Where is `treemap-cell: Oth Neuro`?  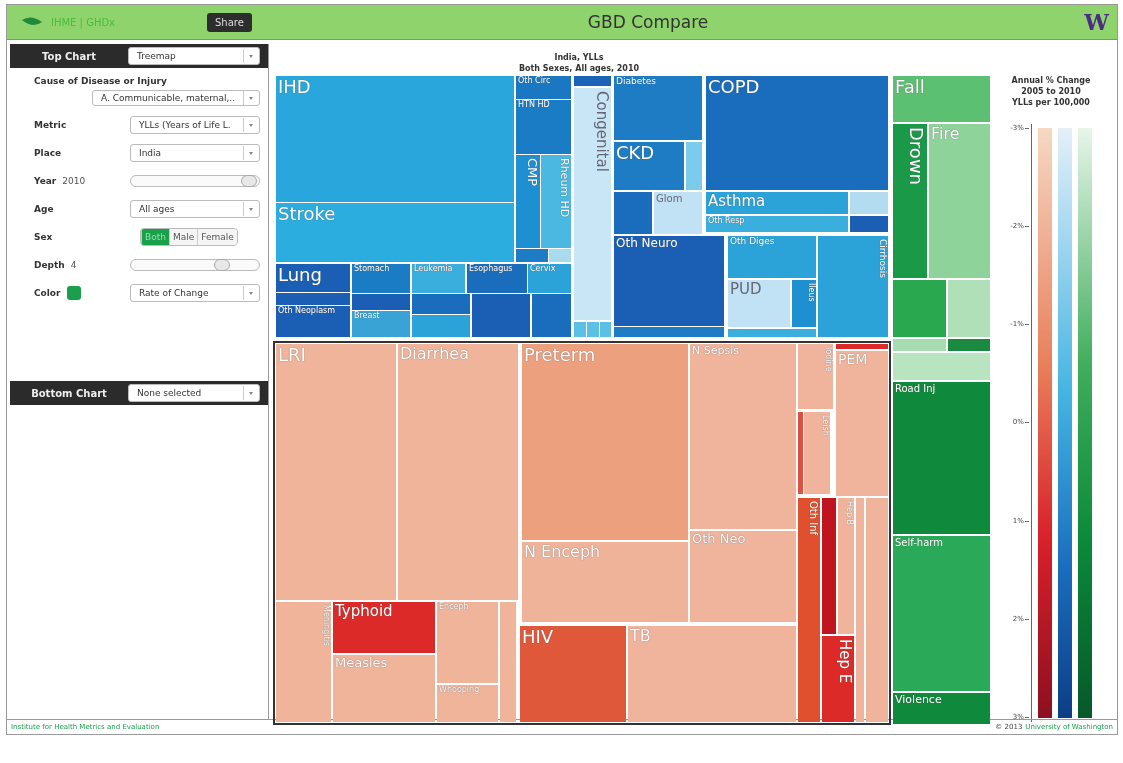 treemap-cell: Oth Neuro is located at coordinates (669, 281).